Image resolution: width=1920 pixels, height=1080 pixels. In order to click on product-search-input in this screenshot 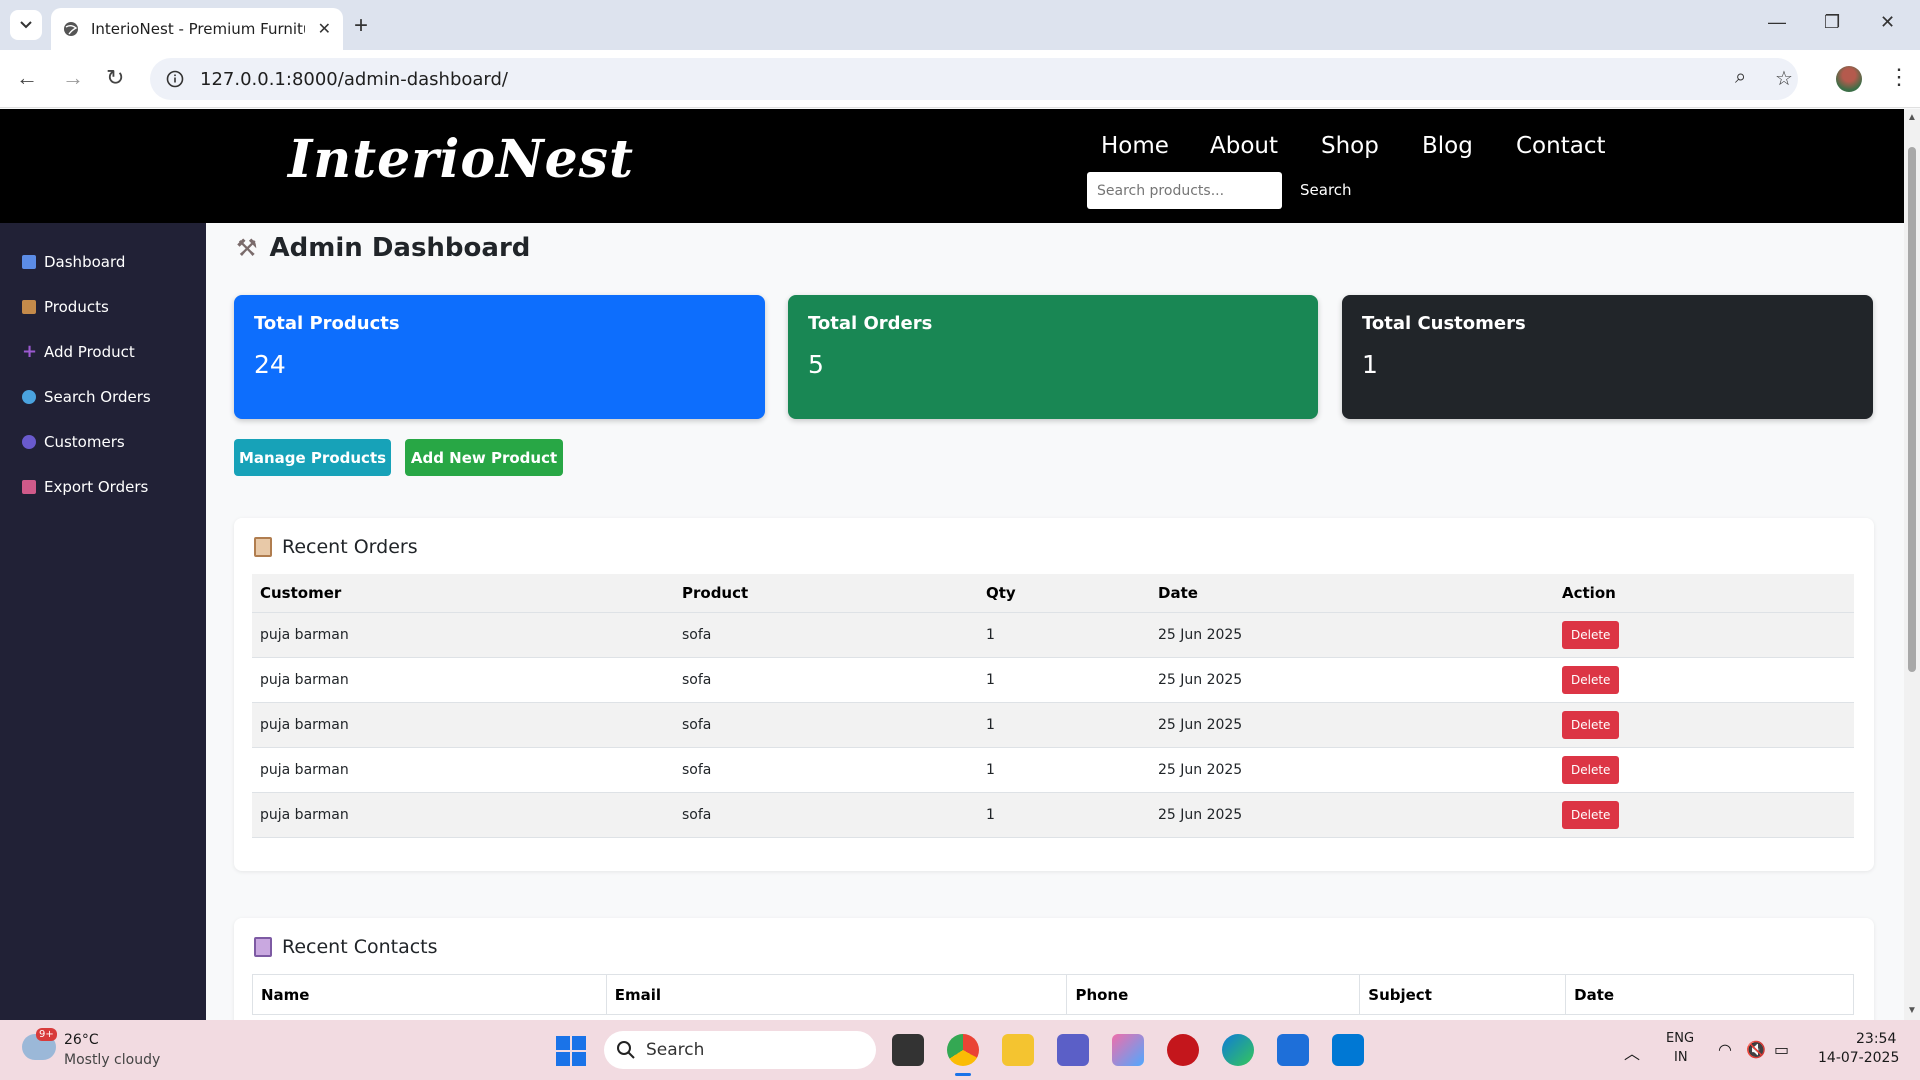, I will do `click(1184, 190)`.